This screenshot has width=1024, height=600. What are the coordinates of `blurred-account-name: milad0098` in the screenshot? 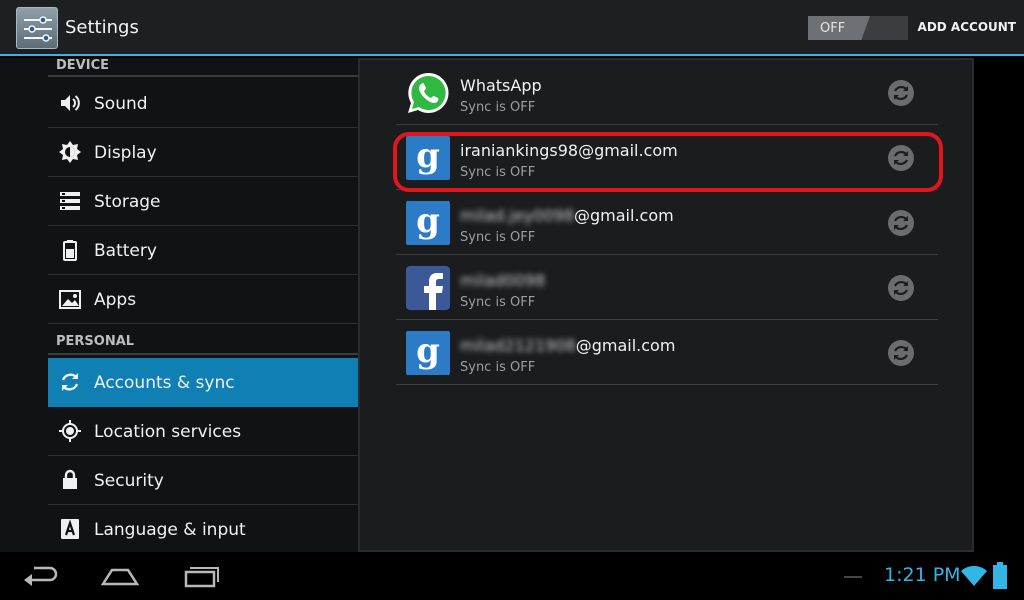 It's located at (503, 280).